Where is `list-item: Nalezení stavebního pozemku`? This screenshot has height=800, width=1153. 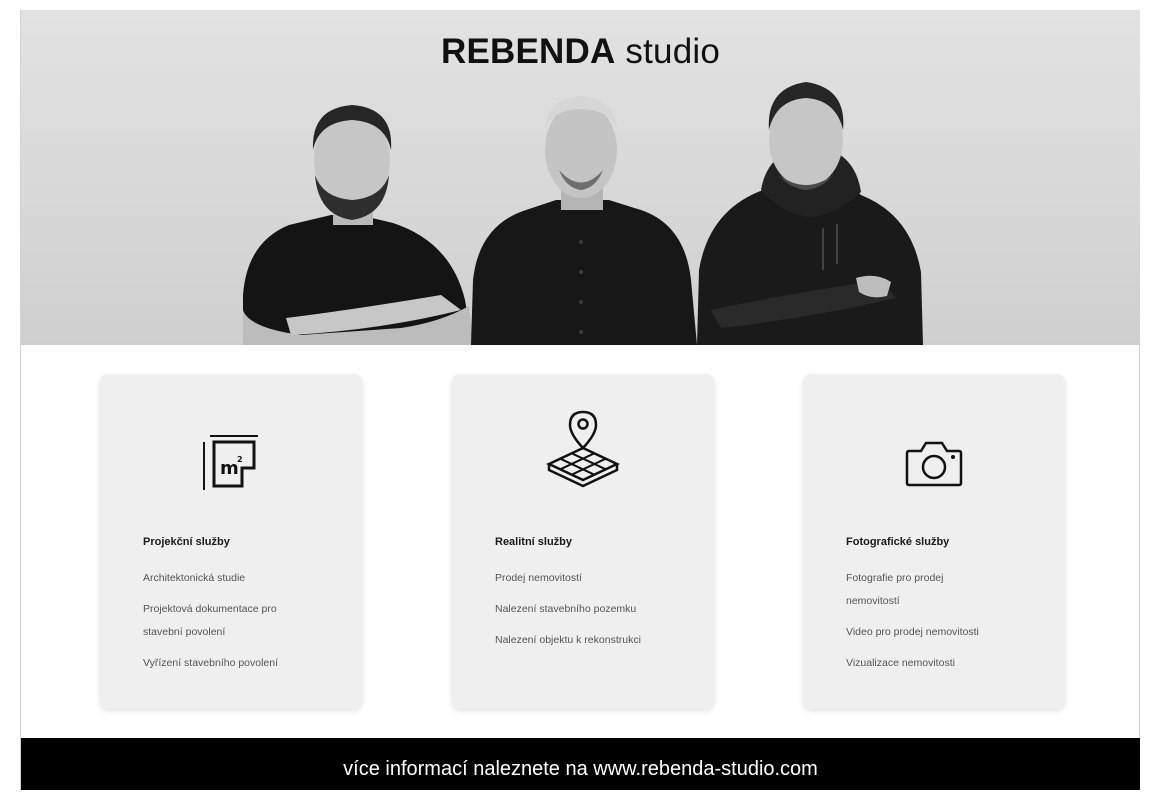
list-item: Nalezení stavebního pozemku is located at coordinates (566, 609).